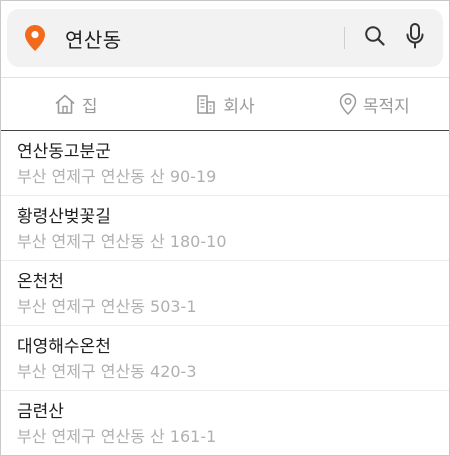 This screenshot has height=456, width=450. Describe the element at coordinates (239, 106) in the screenshot. I see `tab-work-label: 회사` at that location.